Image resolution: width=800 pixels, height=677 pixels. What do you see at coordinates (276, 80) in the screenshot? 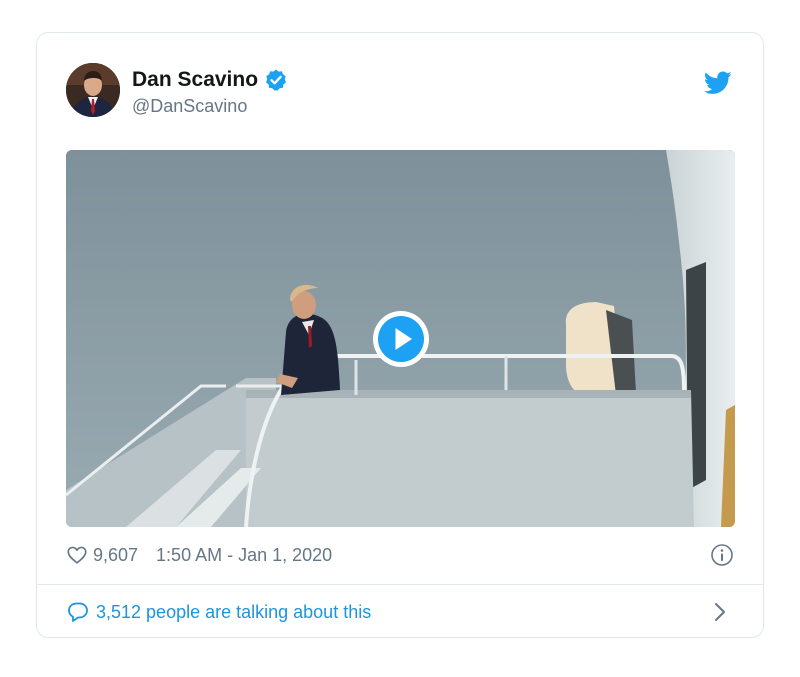
I see `verified-badge-icon` at bounding box center [276, 80].